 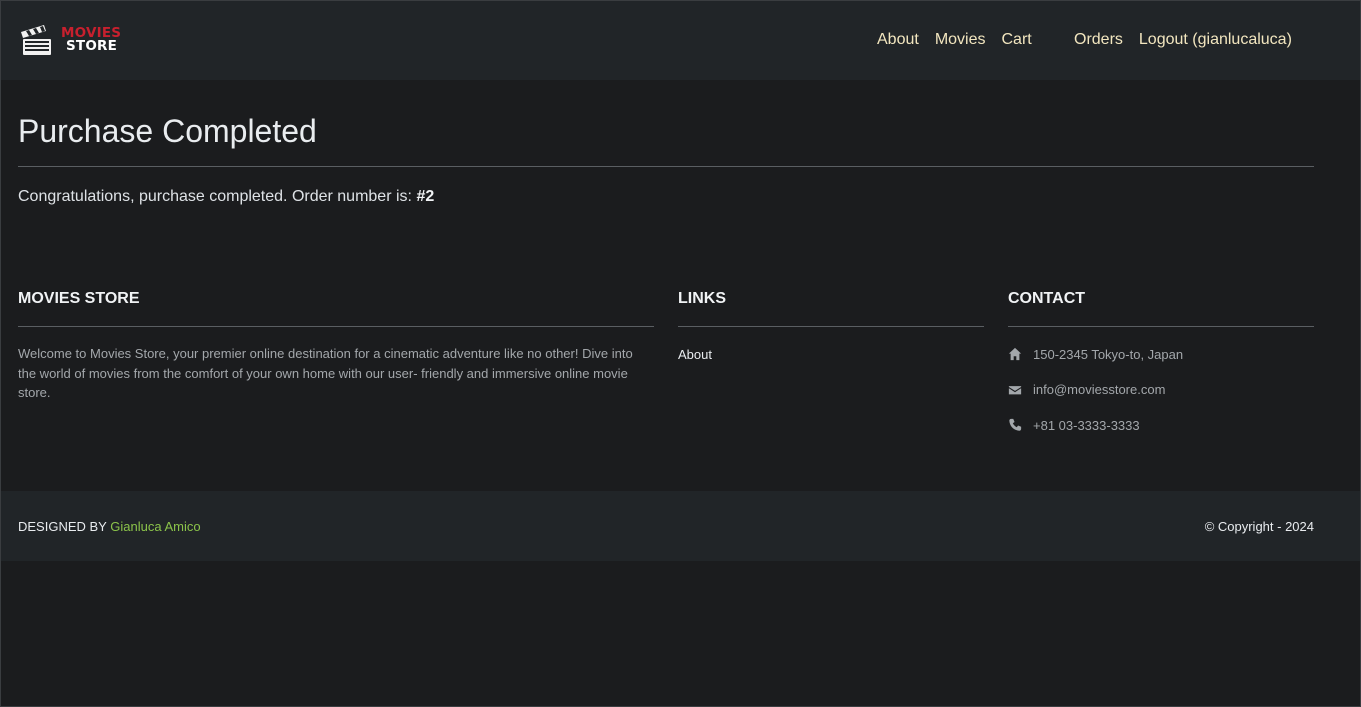 I want to click on footer-links-column: LINKS About, so click(x=831, y=326).